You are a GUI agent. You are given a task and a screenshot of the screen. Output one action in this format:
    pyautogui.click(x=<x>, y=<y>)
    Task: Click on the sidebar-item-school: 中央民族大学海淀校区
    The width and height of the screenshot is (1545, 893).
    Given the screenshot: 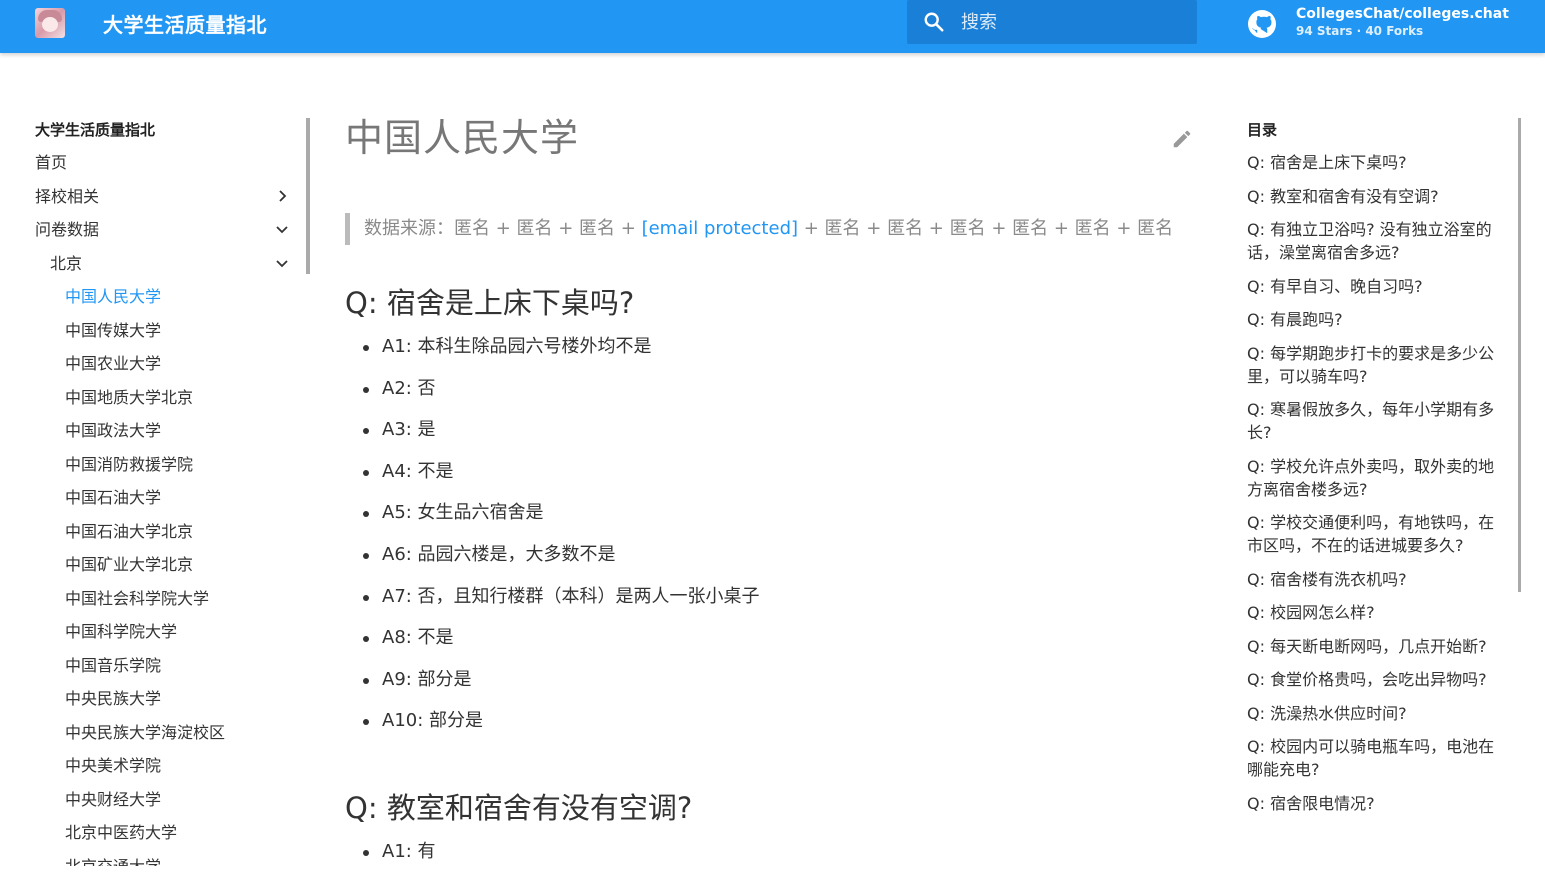 What is the action you would take?
    pyautogui.click(x=170, y=738)
    